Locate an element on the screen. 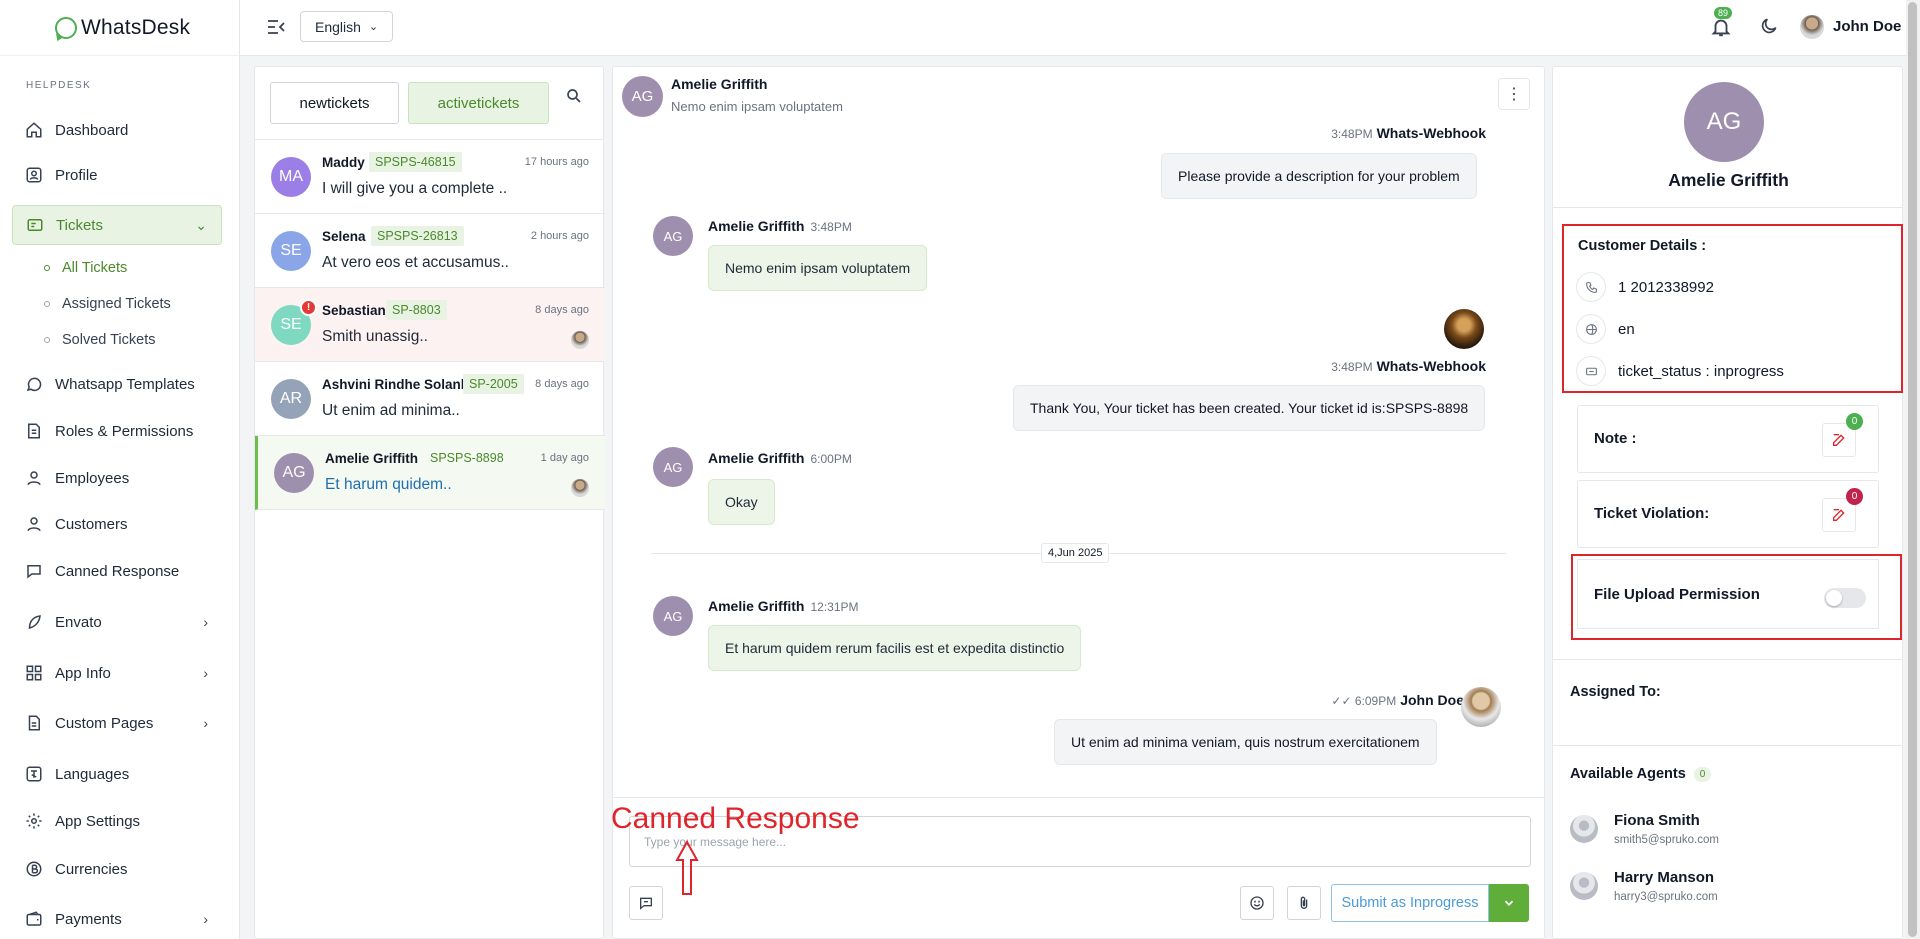 The height and width of the screenshot is (939, 1920). ticket-time: 8 days ago is located at coordinates (562, 310).